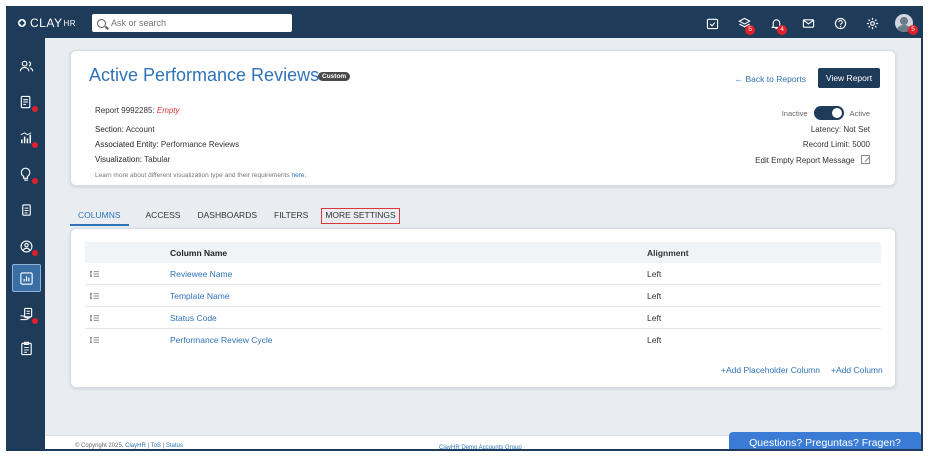 The image size is (929, 457). I want to click on custom-badge: Custom, so click(334, 76).